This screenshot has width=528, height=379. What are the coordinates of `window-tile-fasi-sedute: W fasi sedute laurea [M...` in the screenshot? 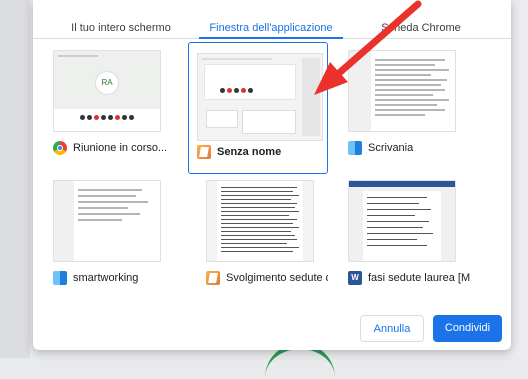 It's located at (400, 234).